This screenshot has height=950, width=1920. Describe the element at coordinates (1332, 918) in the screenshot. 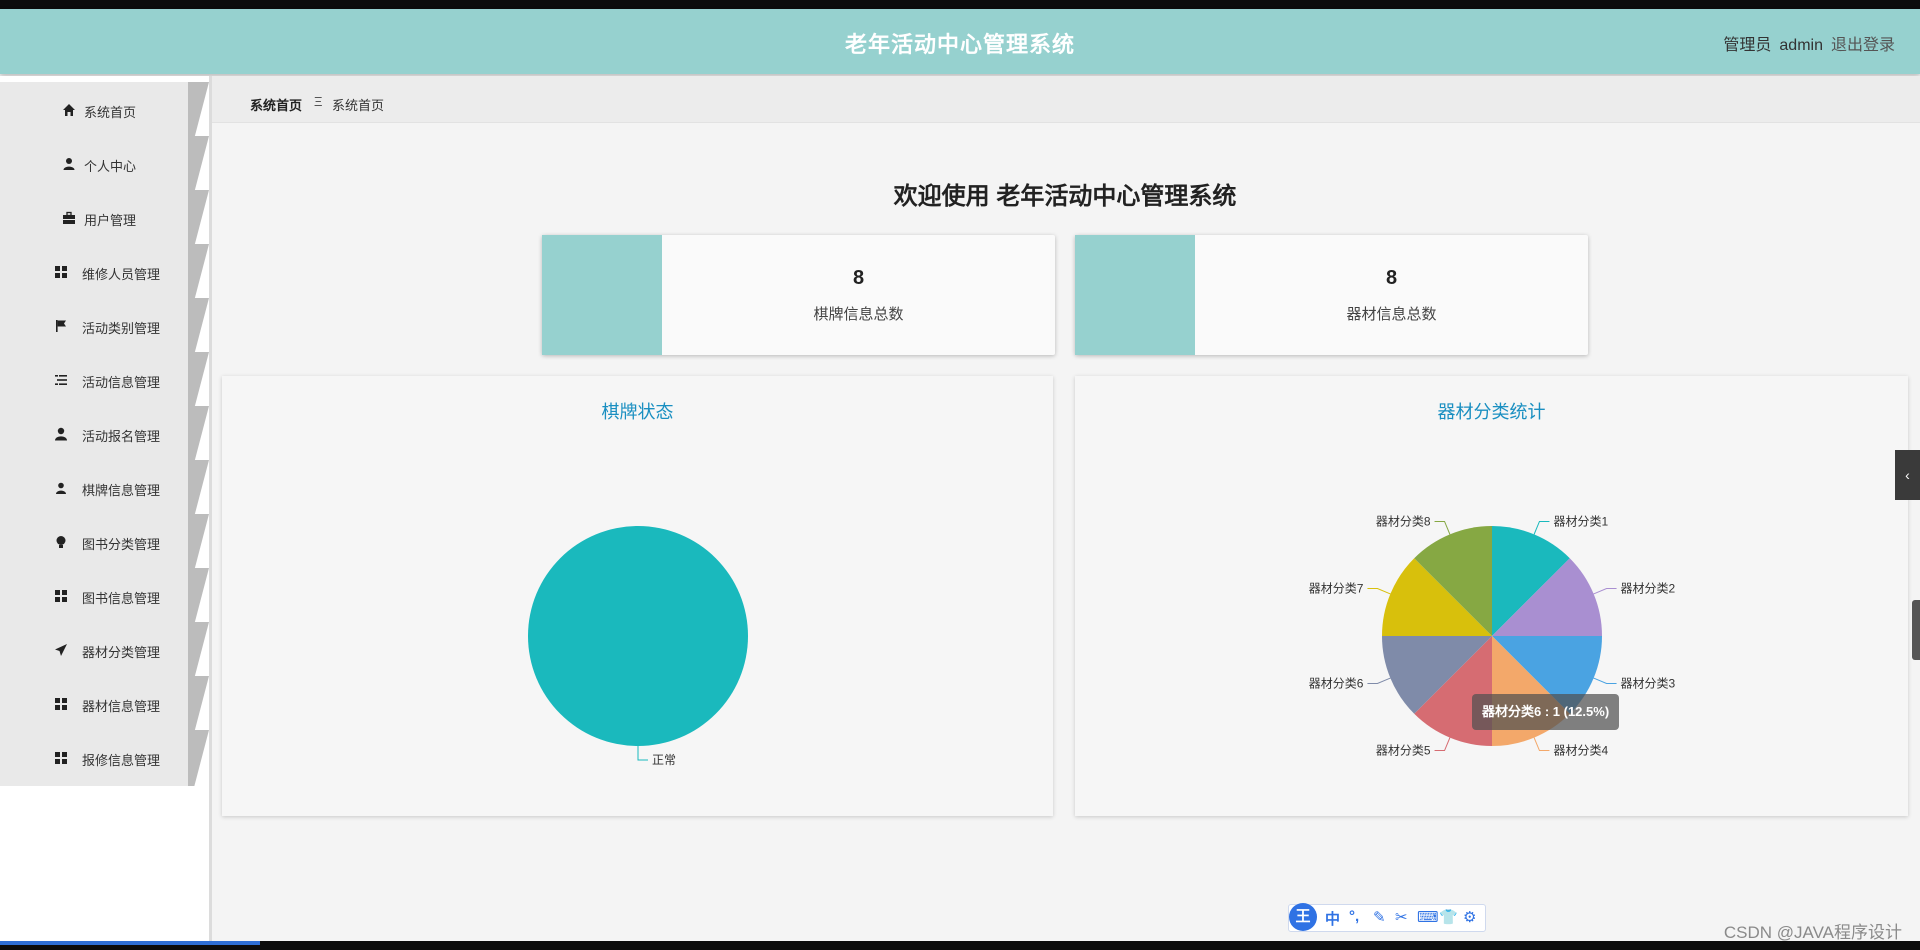

I see `ime-chinese-mode-button: 中` at that location.